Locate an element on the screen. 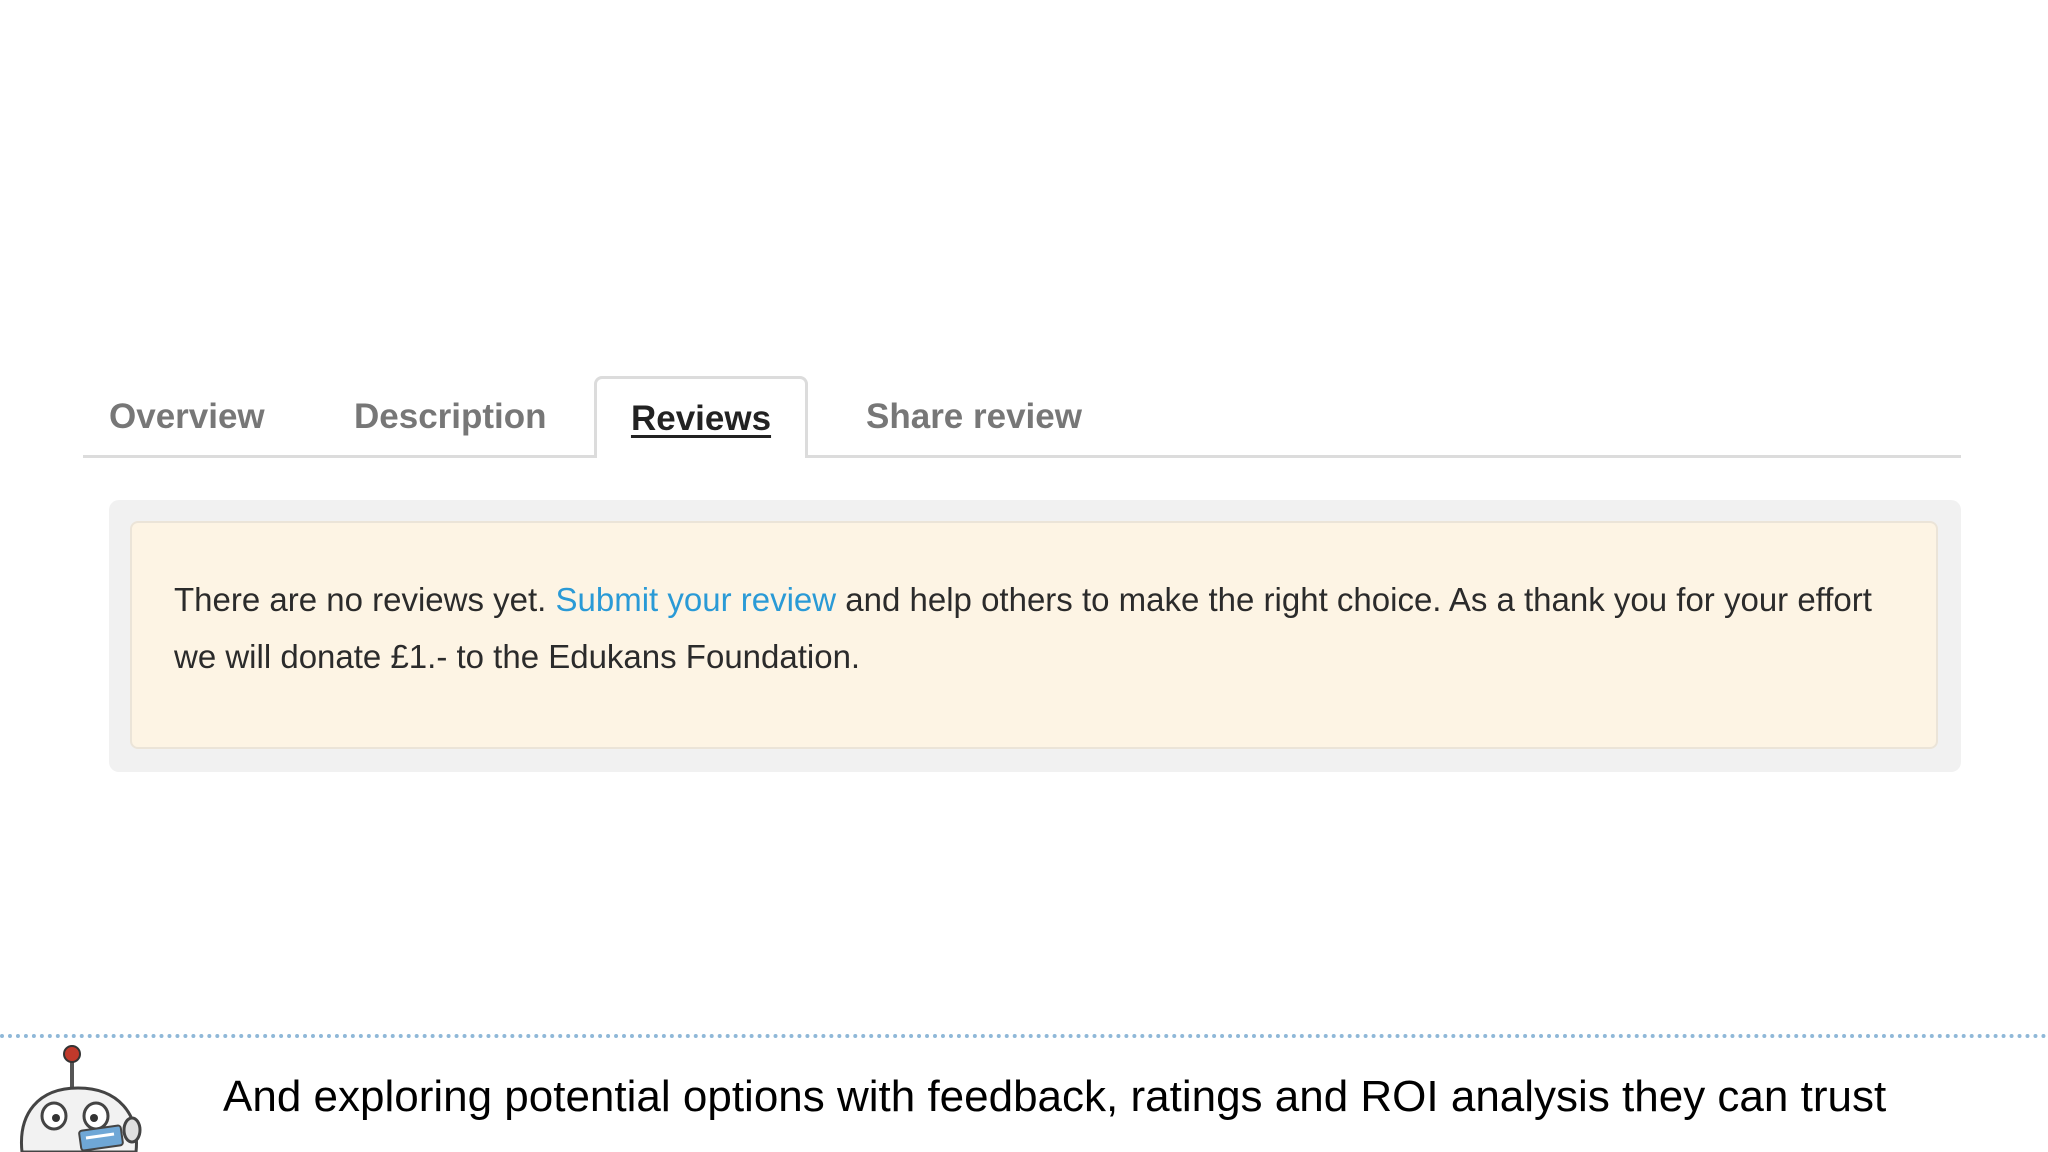 This screenshot has height=1152, width=2048. notice-text-before: There are no reviews yet. is located at coordinates (365, 599).